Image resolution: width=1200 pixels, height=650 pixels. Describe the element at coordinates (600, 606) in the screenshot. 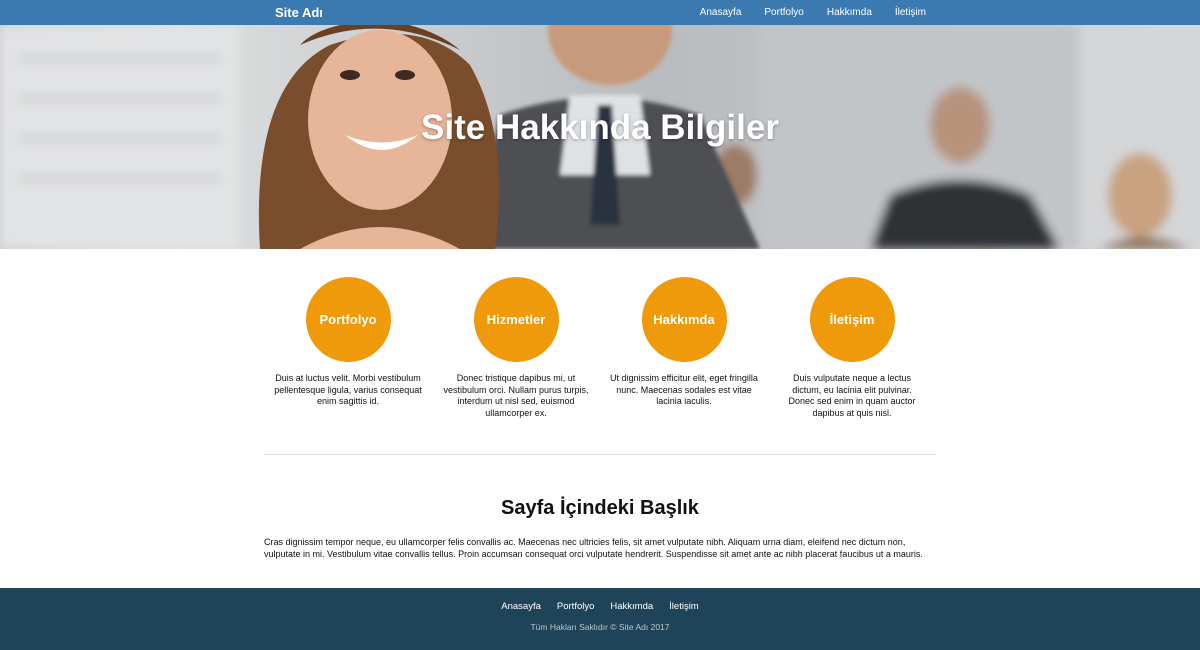

I see `footer-menu: Anasayfa Portfolyo Hakkımda İletişim` at that location.